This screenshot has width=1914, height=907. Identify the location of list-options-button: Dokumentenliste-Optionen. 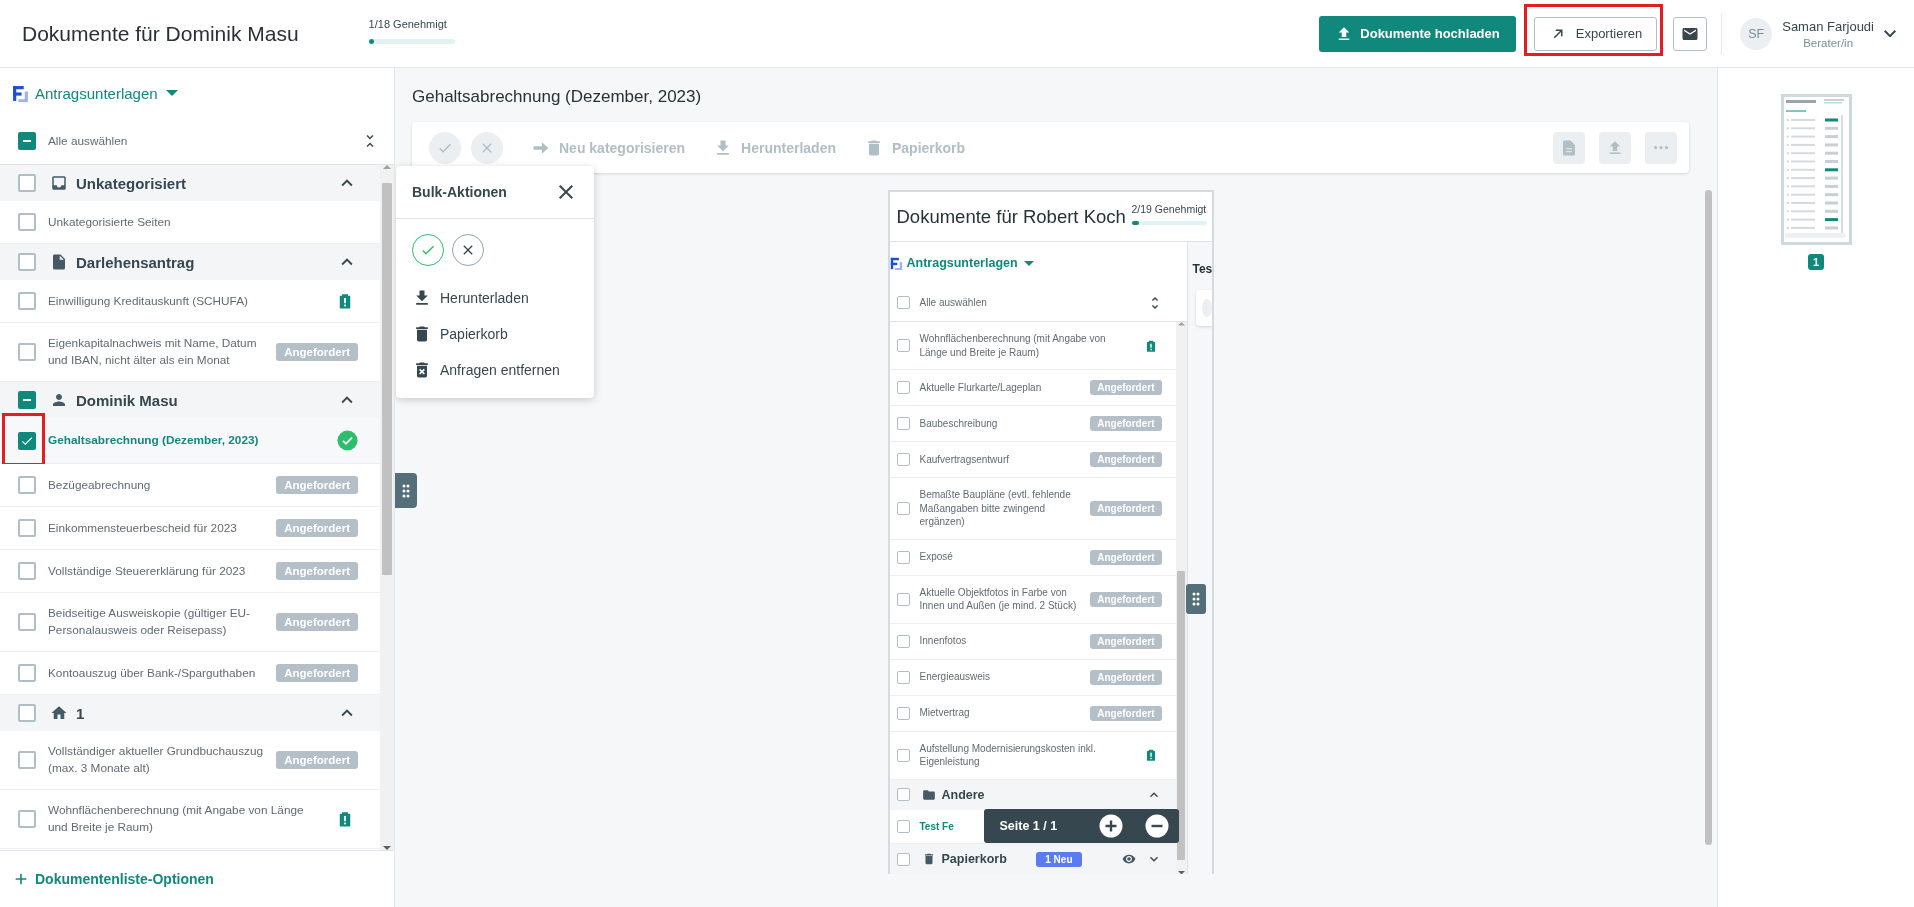
(113, 879).